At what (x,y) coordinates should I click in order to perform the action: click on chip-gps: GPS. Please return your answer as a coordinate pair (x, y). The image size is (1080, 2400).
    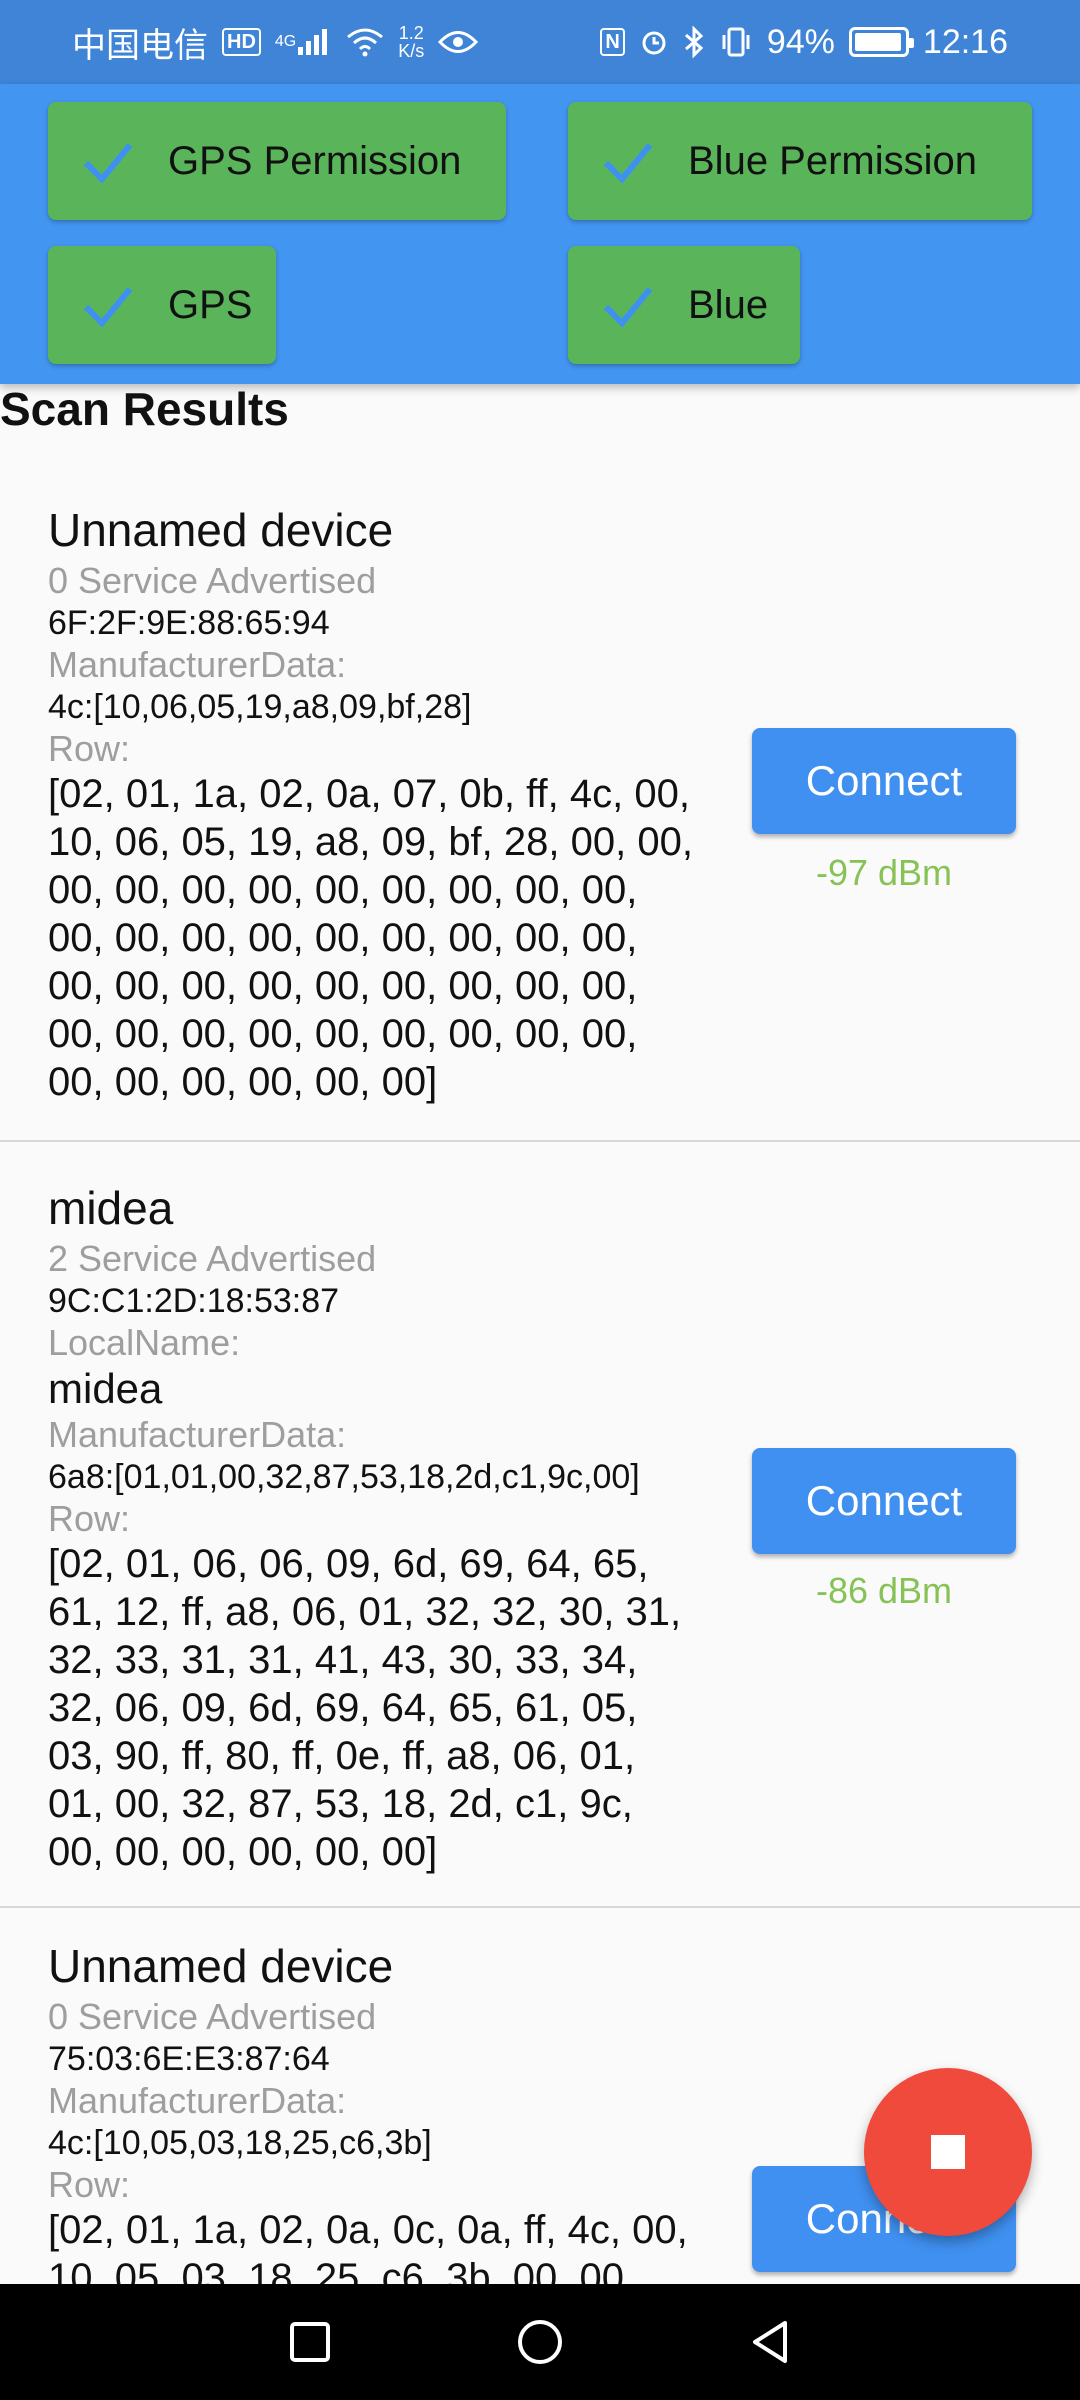
    Looking at the image, I should click on (162, 305).